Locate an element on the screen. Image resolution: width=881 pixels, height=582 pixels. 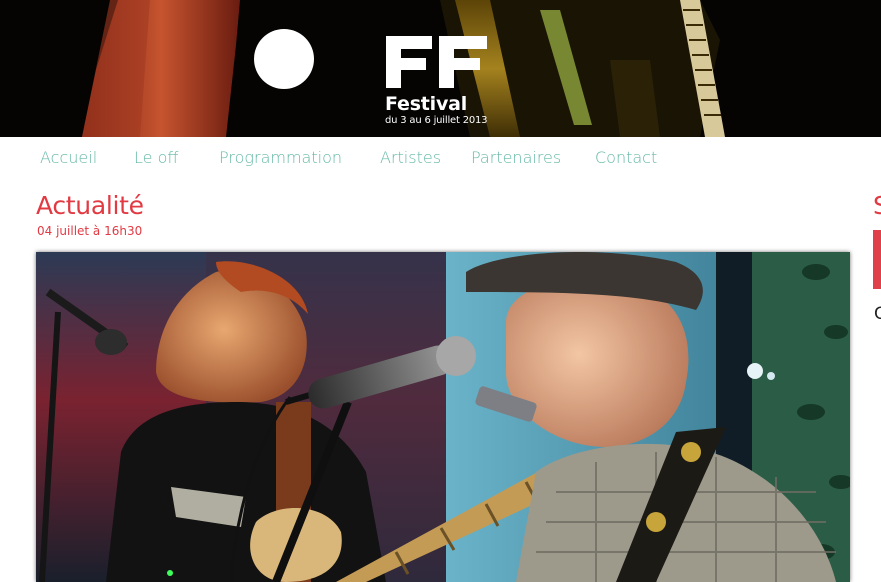
ff-logo-mark: FF is located at coordinates (436, 62).